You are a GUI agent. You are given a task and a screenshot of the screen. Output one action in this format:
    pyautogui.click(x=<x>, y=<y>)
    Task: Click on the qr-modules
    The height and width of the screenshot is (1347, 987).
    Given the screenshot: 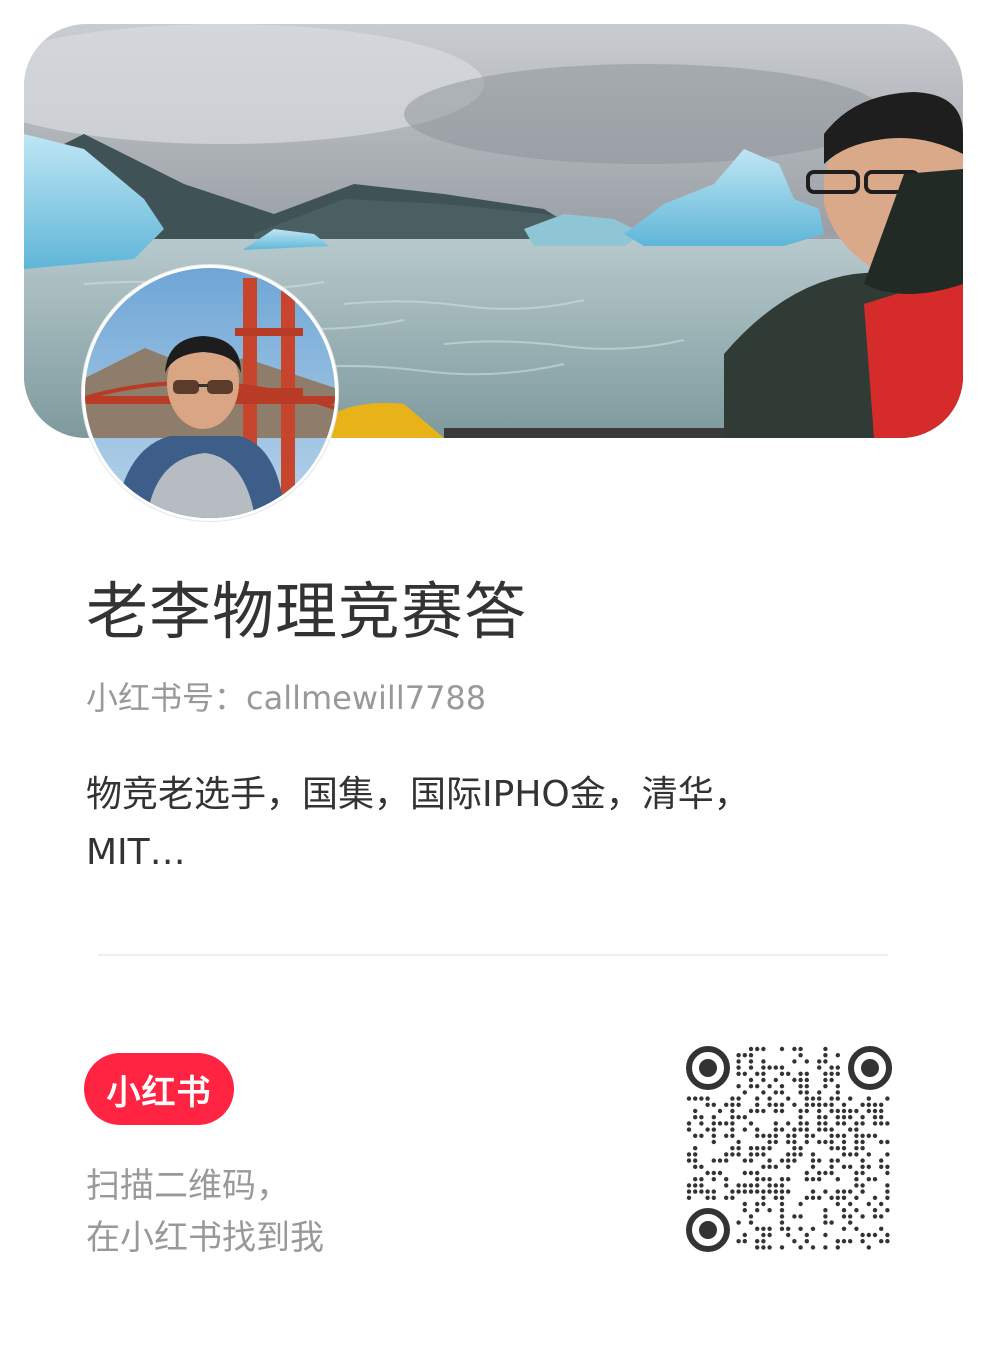 What is the action you would take?
    pyautogui.click(x=788, y=1148)
    